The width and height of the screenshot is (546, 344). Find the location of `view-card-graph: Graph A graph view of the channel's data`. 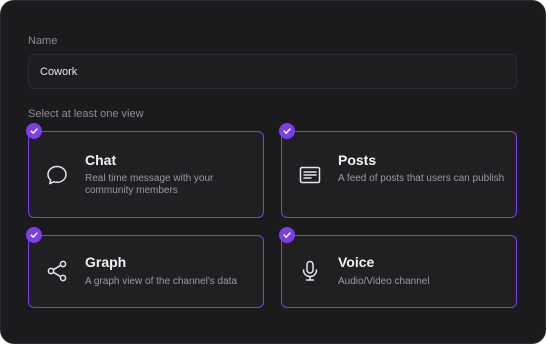

view-card-graph: Graph A graph view of the channel's data is located at coordinates (145, 267).